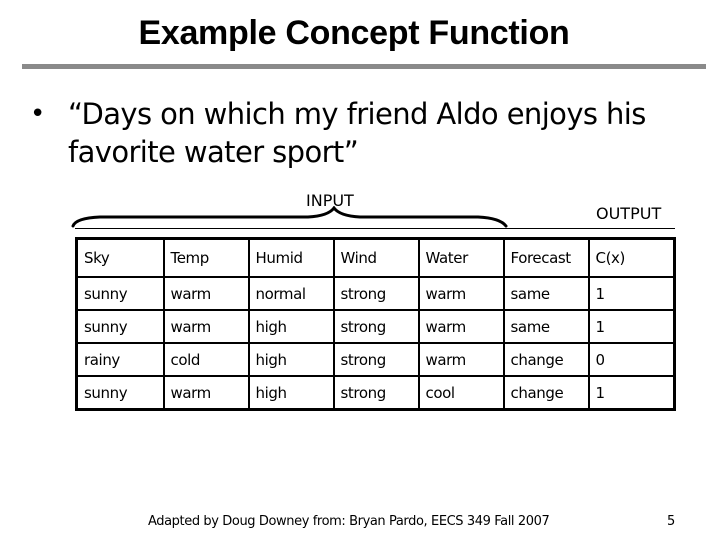 The height and width of the screenshot is (540, 720). Describe the element at coordinates (546, 257) in the screenshot. I see `column-header: Forecast` at that location.